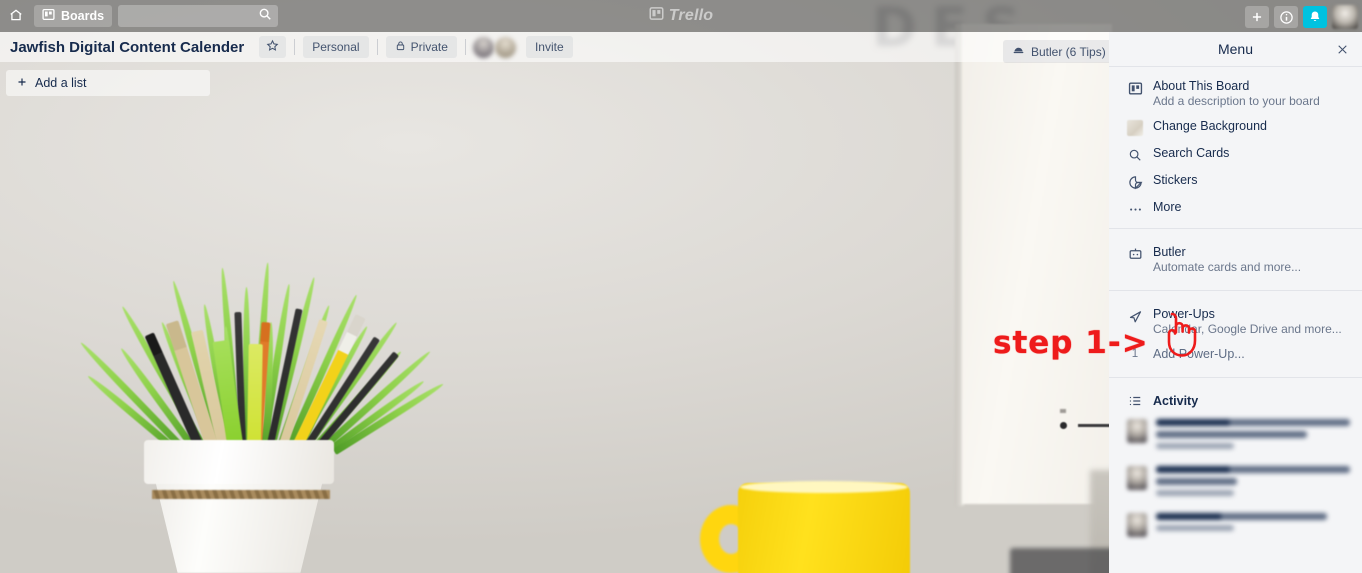 The image size is (1362, 573). I want to click on add-button, so click(1257, 17).